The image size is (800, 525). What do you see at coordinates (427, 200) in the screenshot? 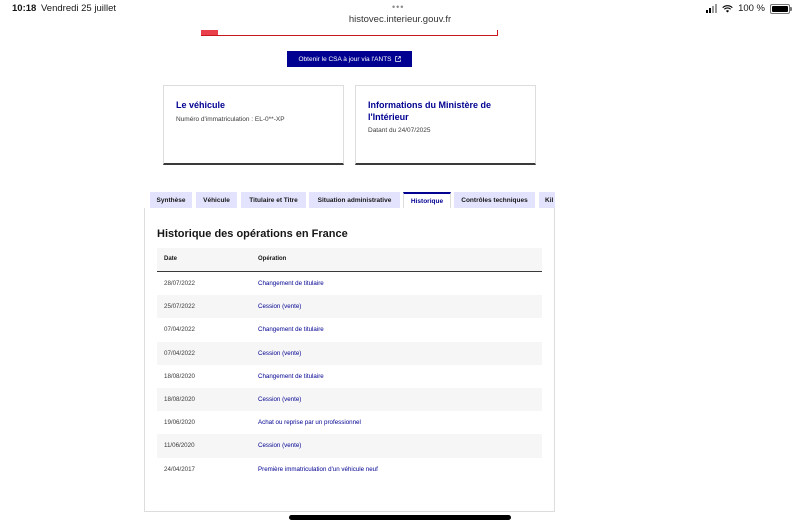
I see `tab-historique: Historique` at bounding box center [427, 200].